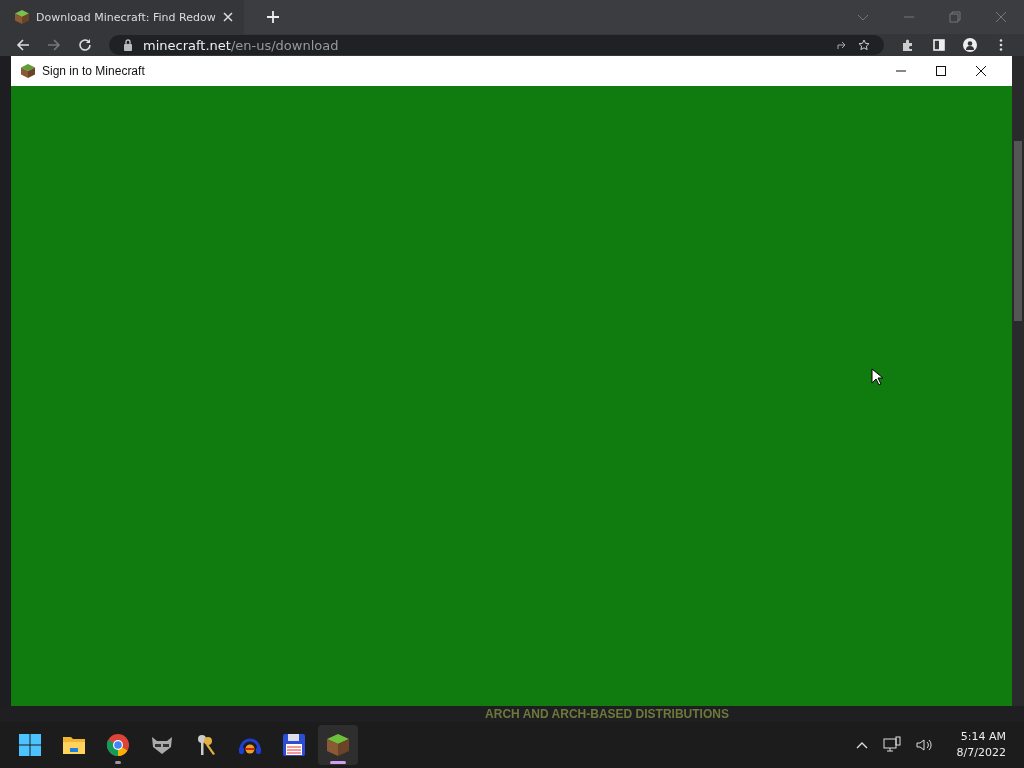 The image size is (1024, 768). I want to click on forward-arrow-icon, so click(54, 45).